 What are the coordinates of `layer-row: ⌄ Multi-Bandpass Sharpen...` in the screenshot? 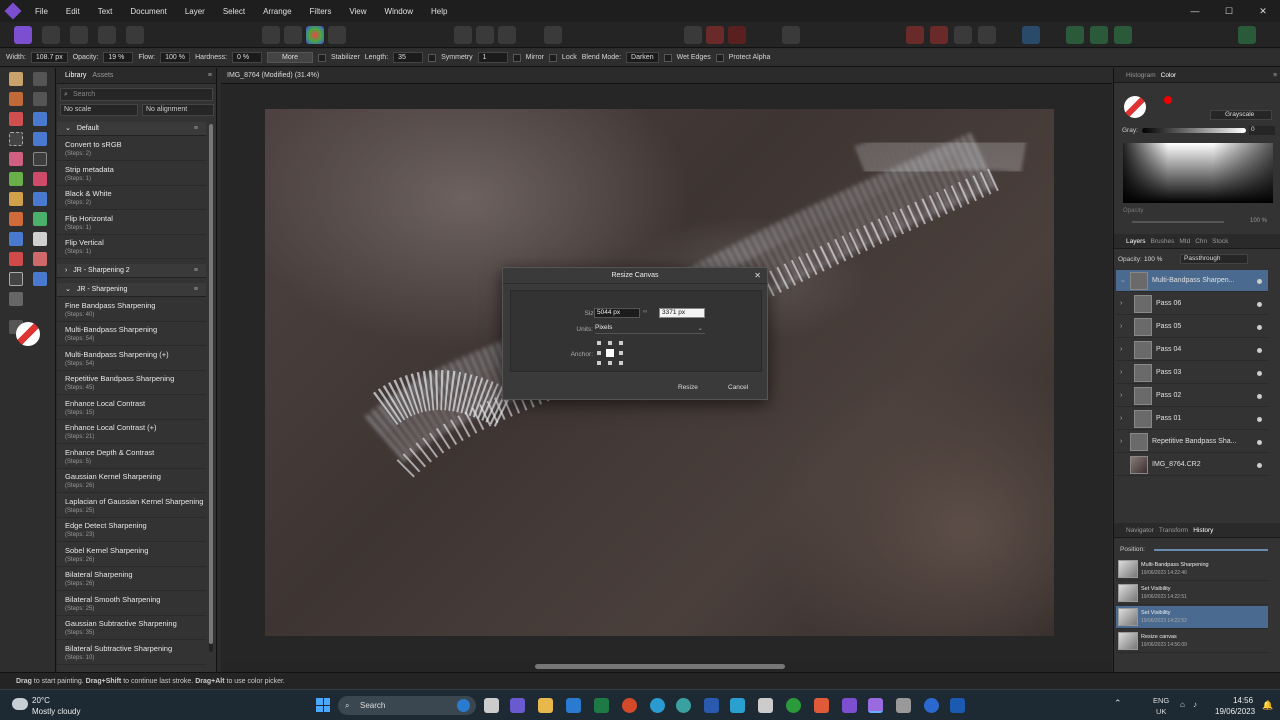 It's located at (1192, 281).